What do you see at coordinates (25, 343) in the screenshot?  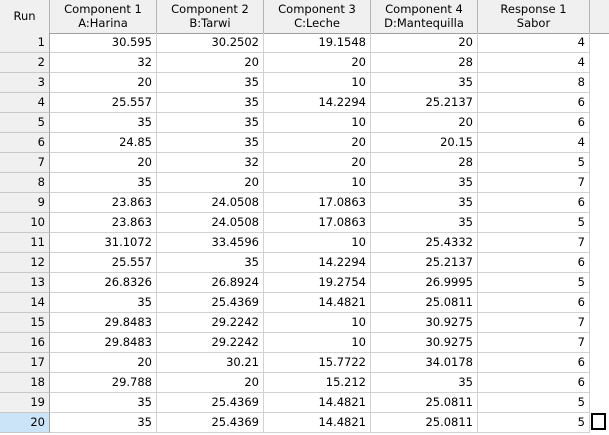 I see `run-number-cell: 16` at bounding box center [25, 343].